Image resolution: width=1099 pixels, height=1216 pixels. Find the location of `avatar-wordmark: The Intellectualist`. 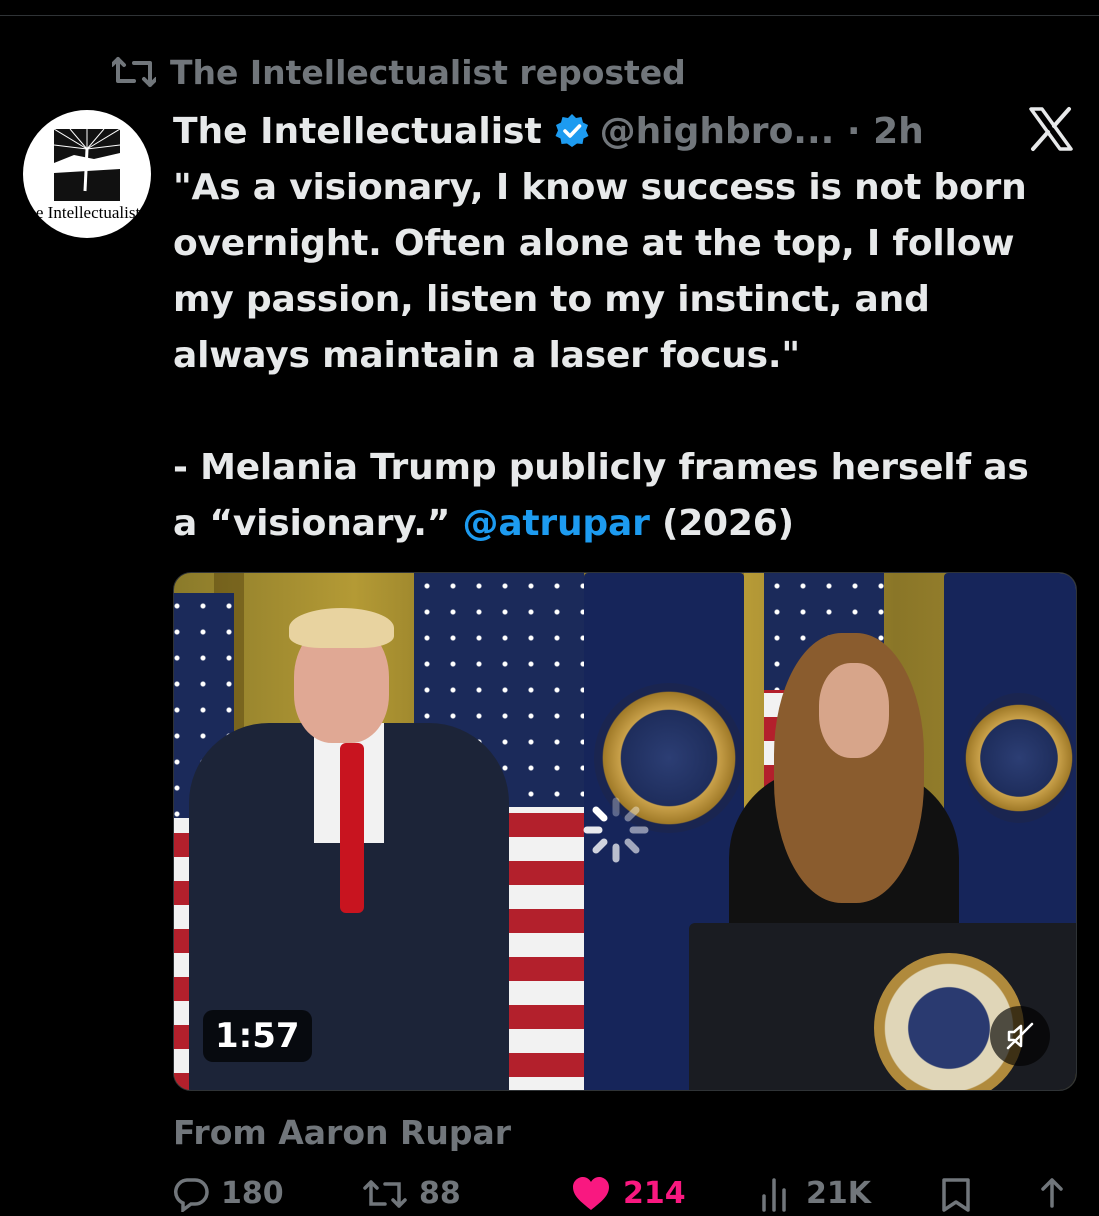

avatar-wordmark: The Intellectualist is located at coordinates (82, 212).